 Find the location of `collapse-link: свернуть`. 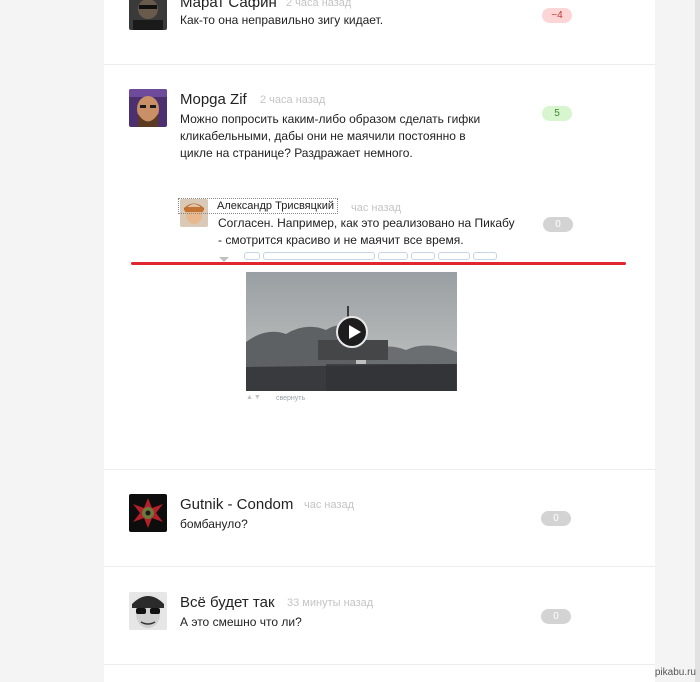

collapse-link: свернуть is located at coordinates (290, 398).